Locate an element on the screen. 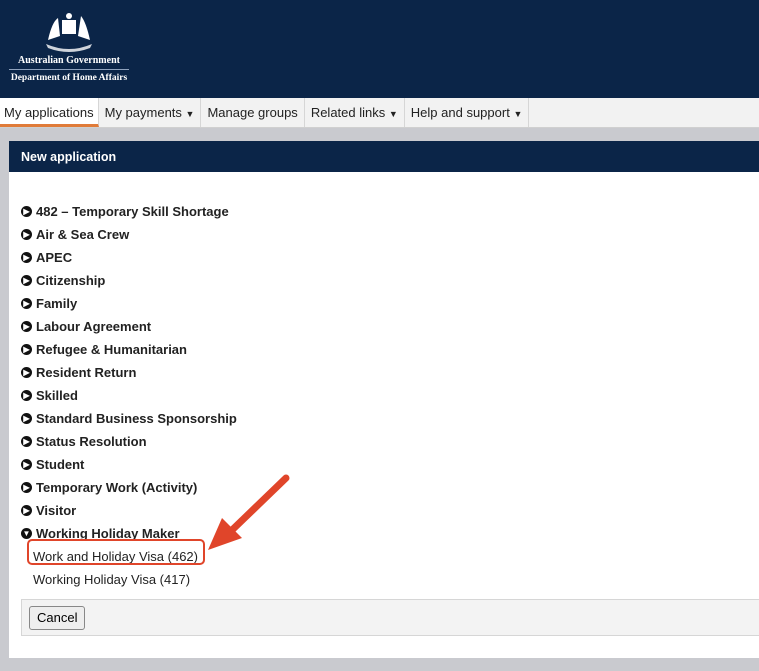  dept-name: Department of Home Affairs is located at coordinates (69, 78).